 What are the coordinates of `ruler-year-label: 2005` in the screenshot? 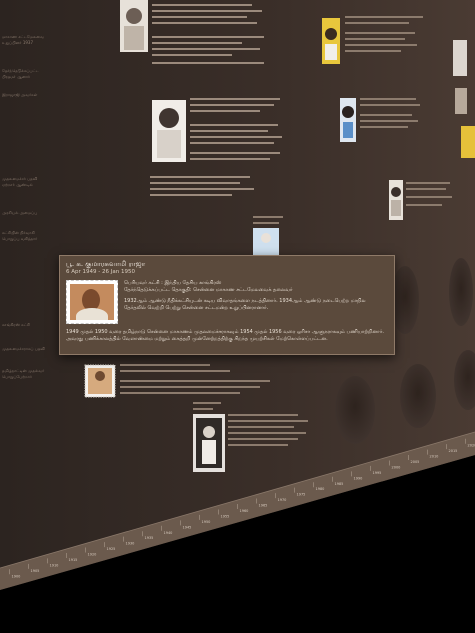 It's located at (415, 462).